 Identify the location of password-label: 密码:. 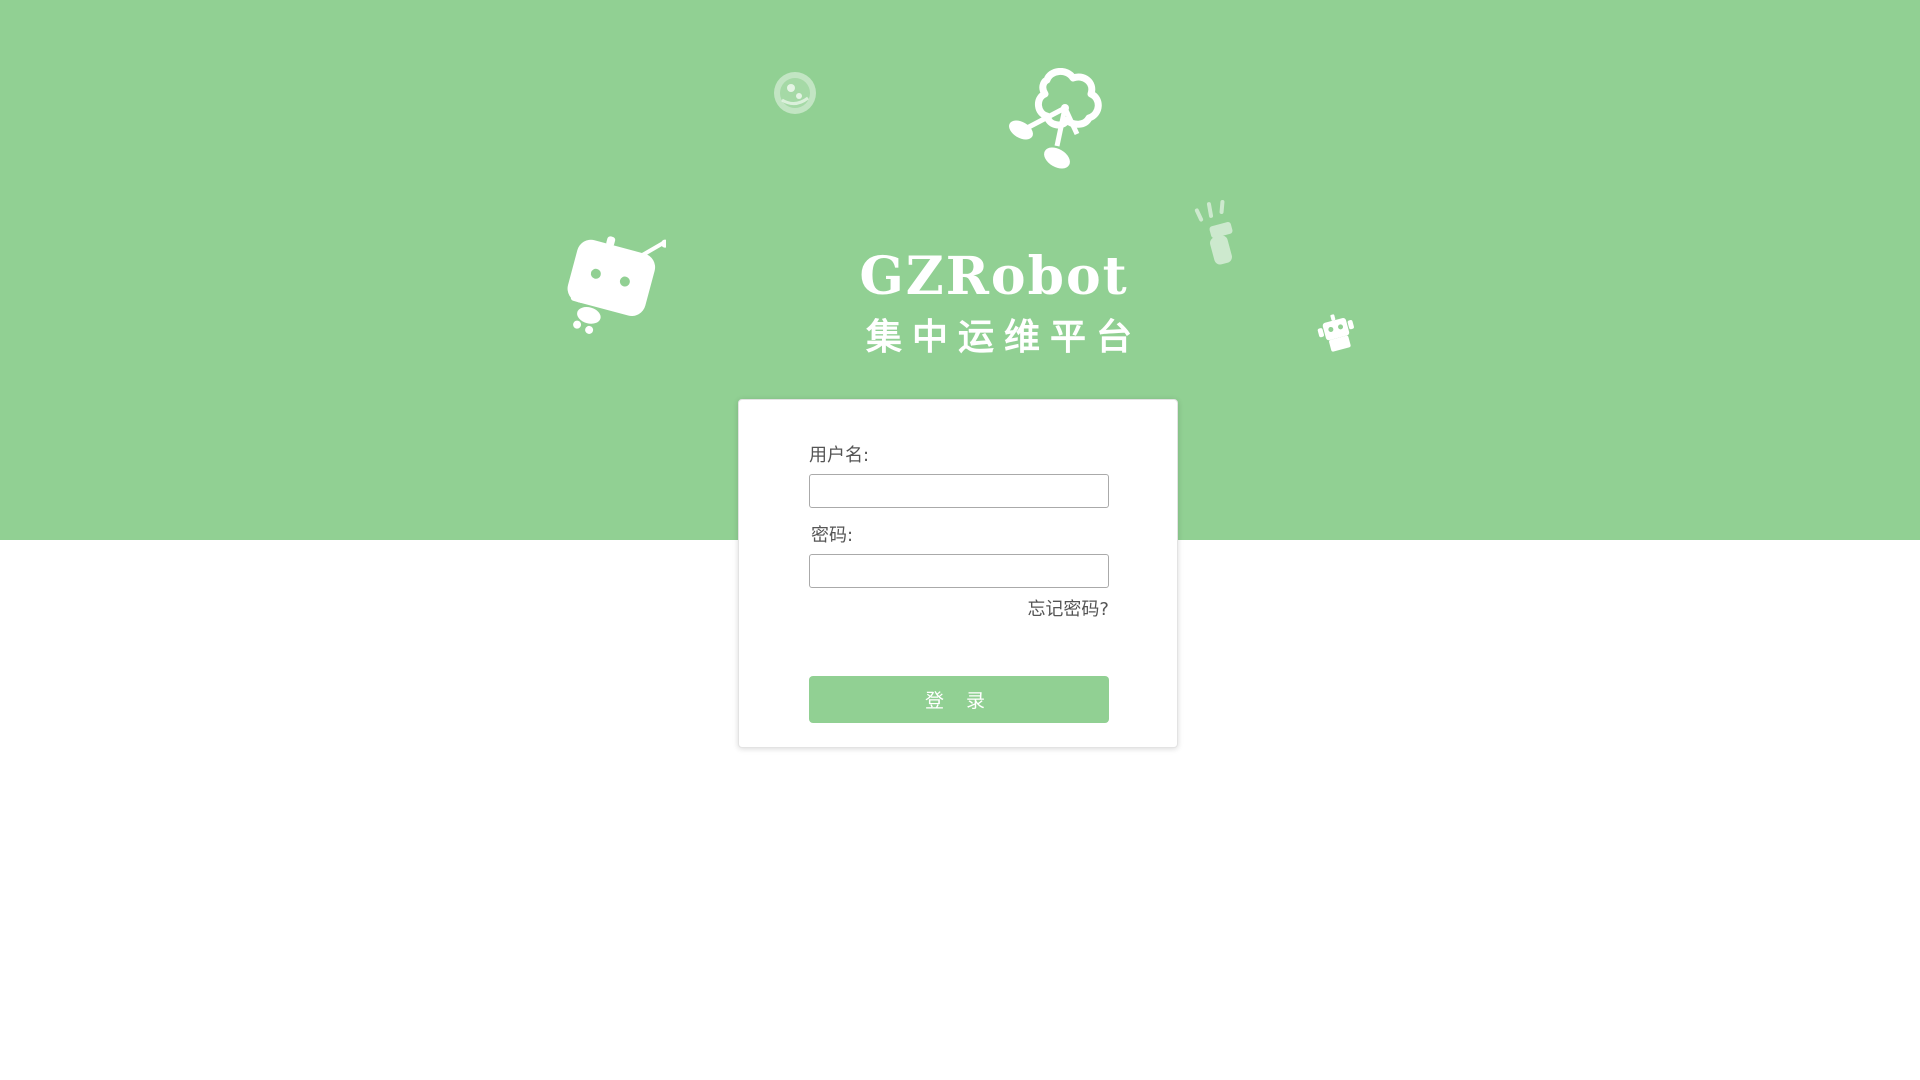
(832, 535).